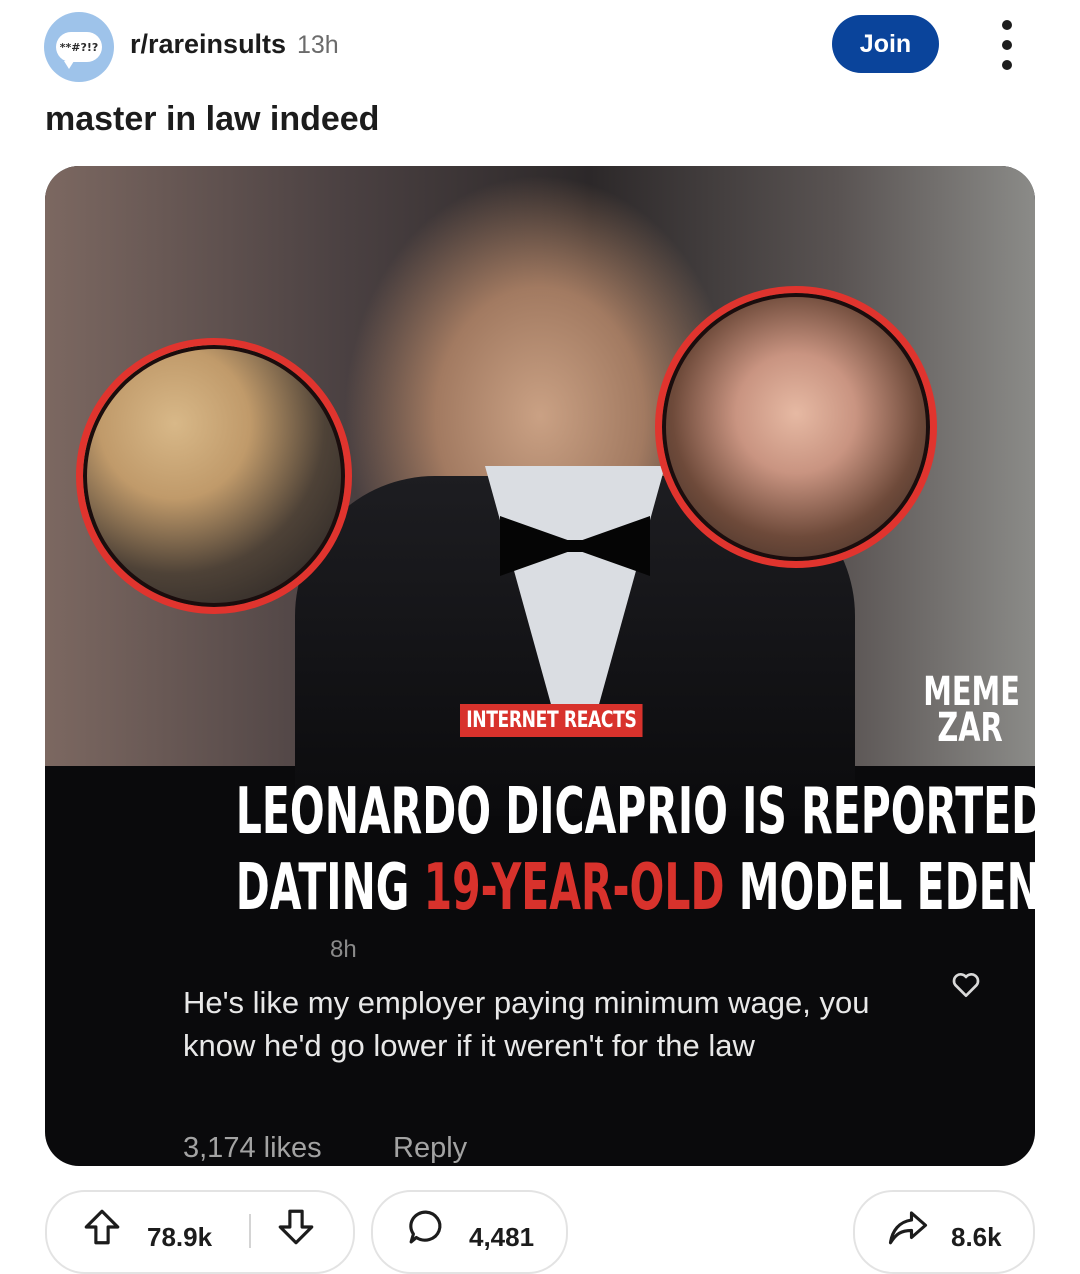 The image size is (1080, 1274). What do you see at coordinates (885, 44) in the screenshot?
I see `join-button: Join` at bounding box center [885, 44].